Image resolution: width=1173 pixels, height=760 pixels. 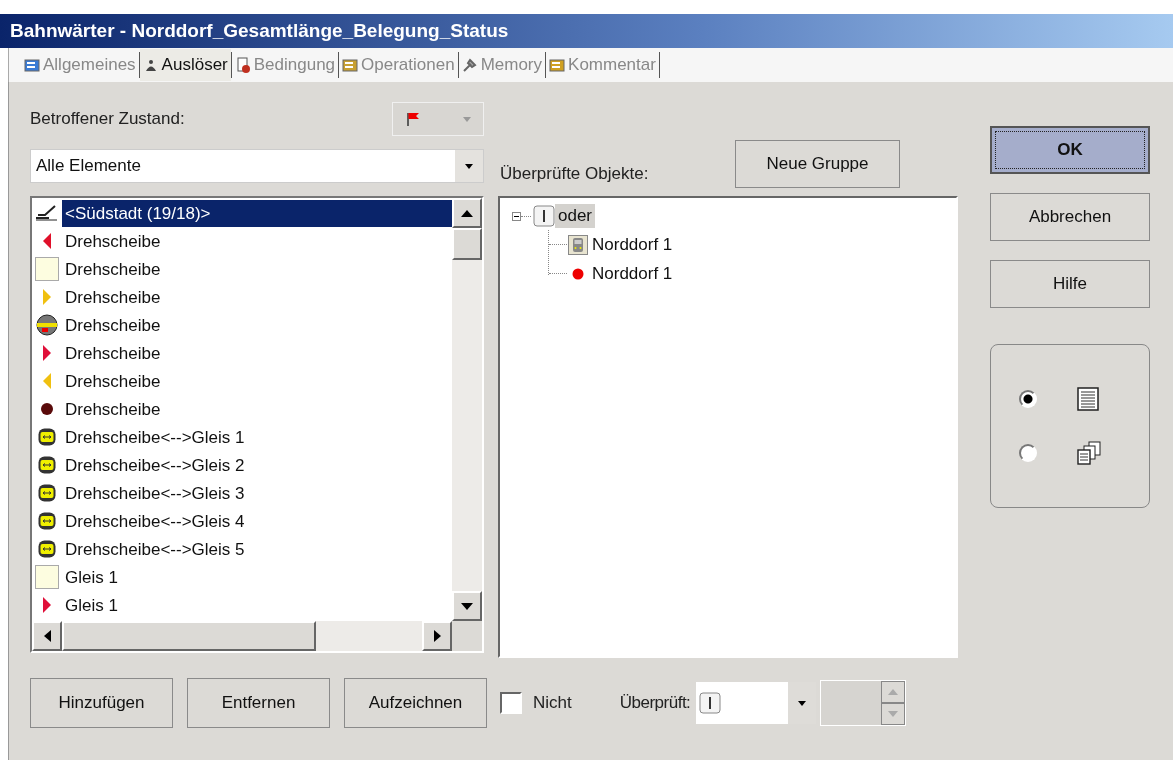 I want to click on action-button: Hinzufügen, so click(x=101, y=703).